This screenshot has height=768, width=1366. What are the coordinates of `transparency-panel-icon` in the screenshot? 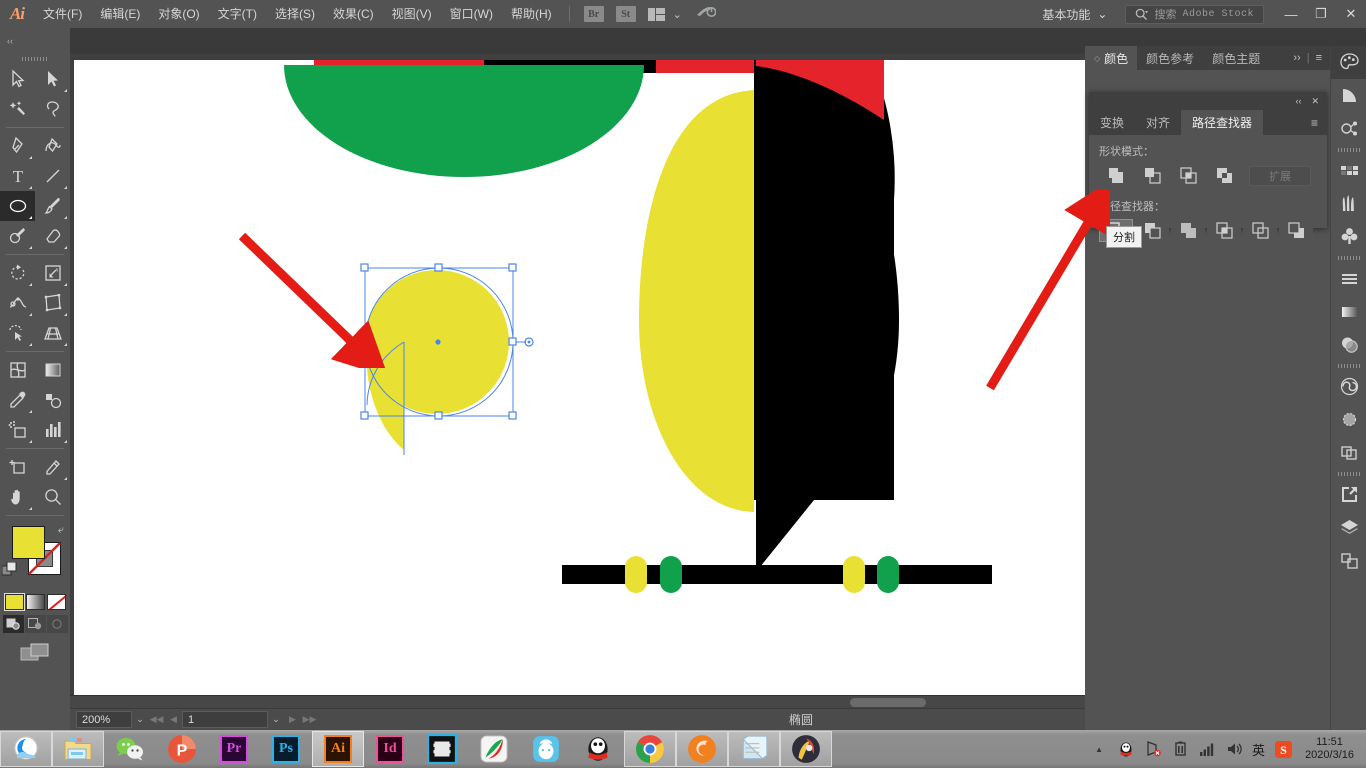 It's located at (1348, 344).